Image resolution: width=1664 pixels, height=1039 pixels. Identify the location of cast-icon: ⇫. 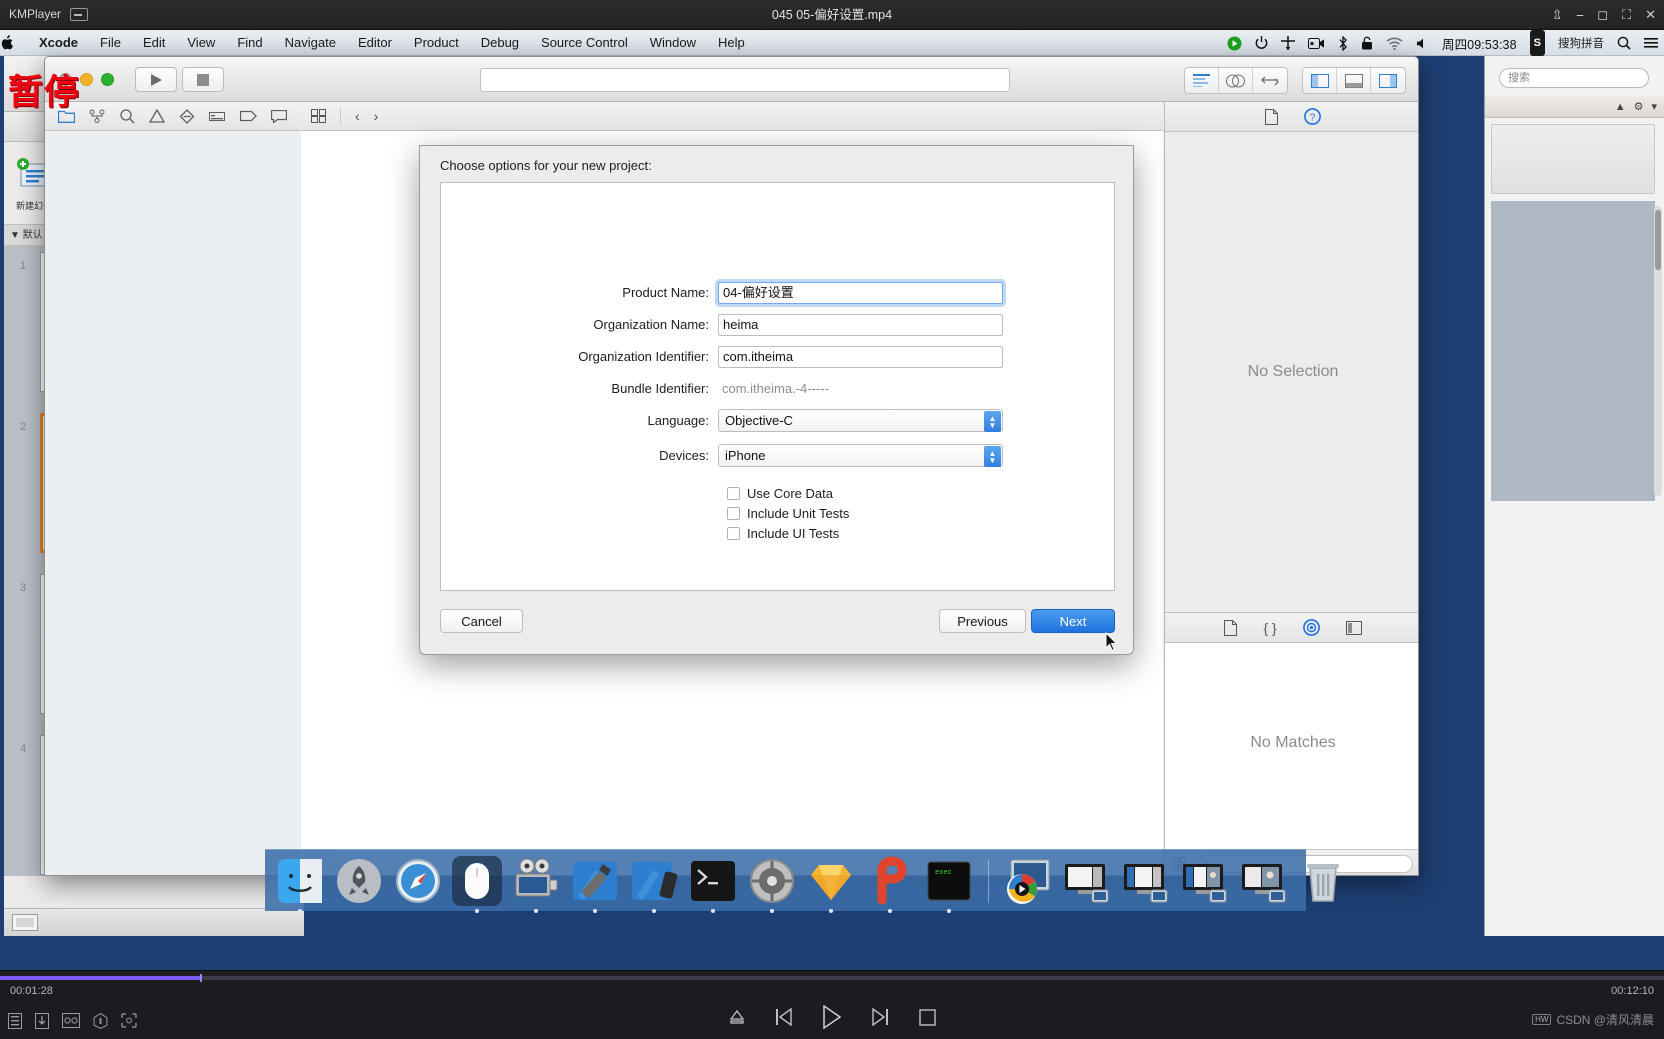
(1557, 15).